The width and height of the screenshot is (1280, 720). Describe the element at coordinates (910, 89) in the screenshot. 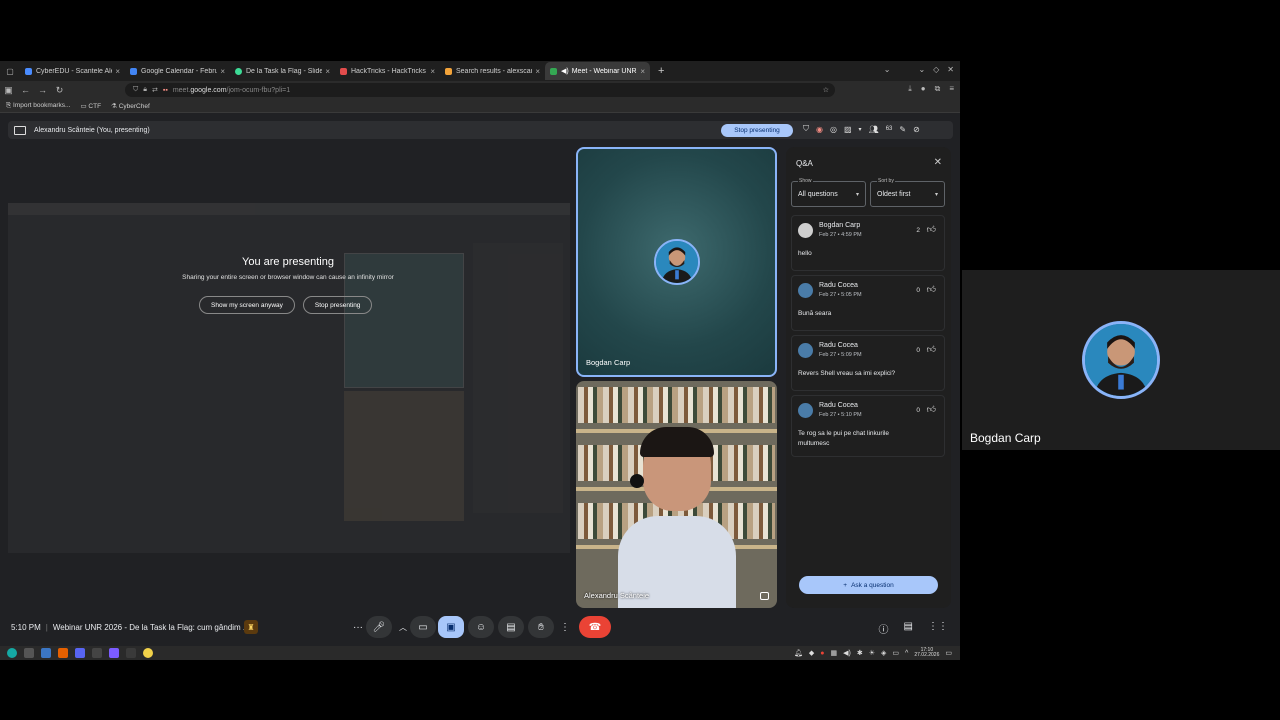

I see `downloads-icon: ⤓` at that location.